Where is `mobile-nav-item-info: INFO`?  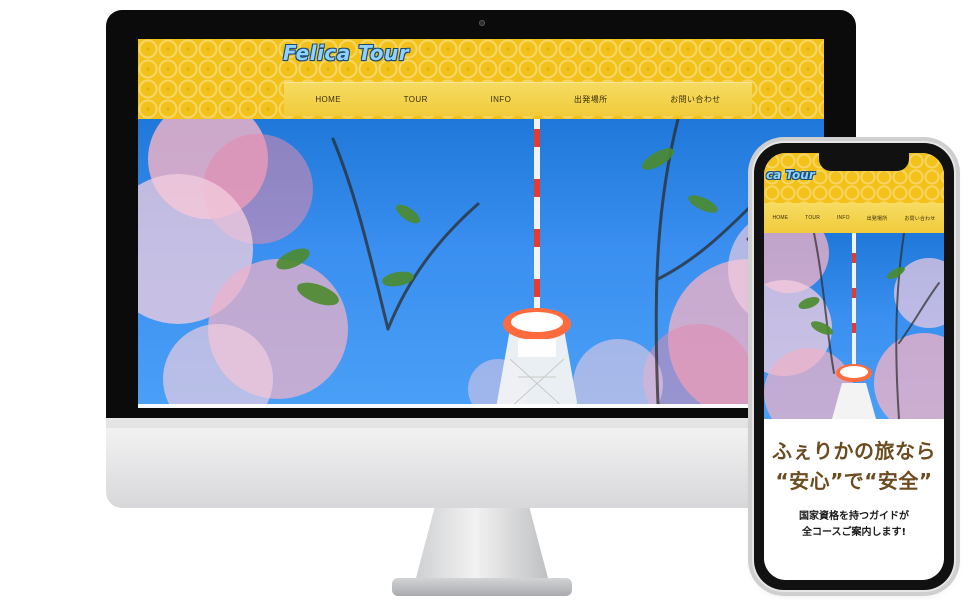 mobile-nav-item-info: INFO is located at coordinates (843, 218).